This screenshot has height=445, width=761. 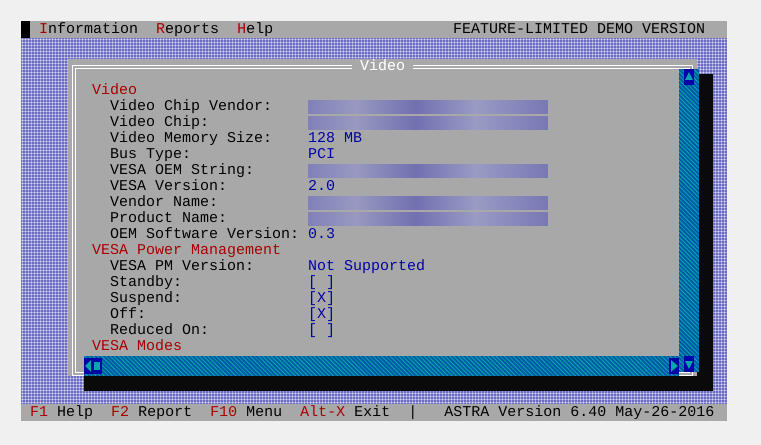 What do you see at coordinates (381, 366) in the screenshot?
I see `horizontal-scrollbar` at bounding box center [381, 366].